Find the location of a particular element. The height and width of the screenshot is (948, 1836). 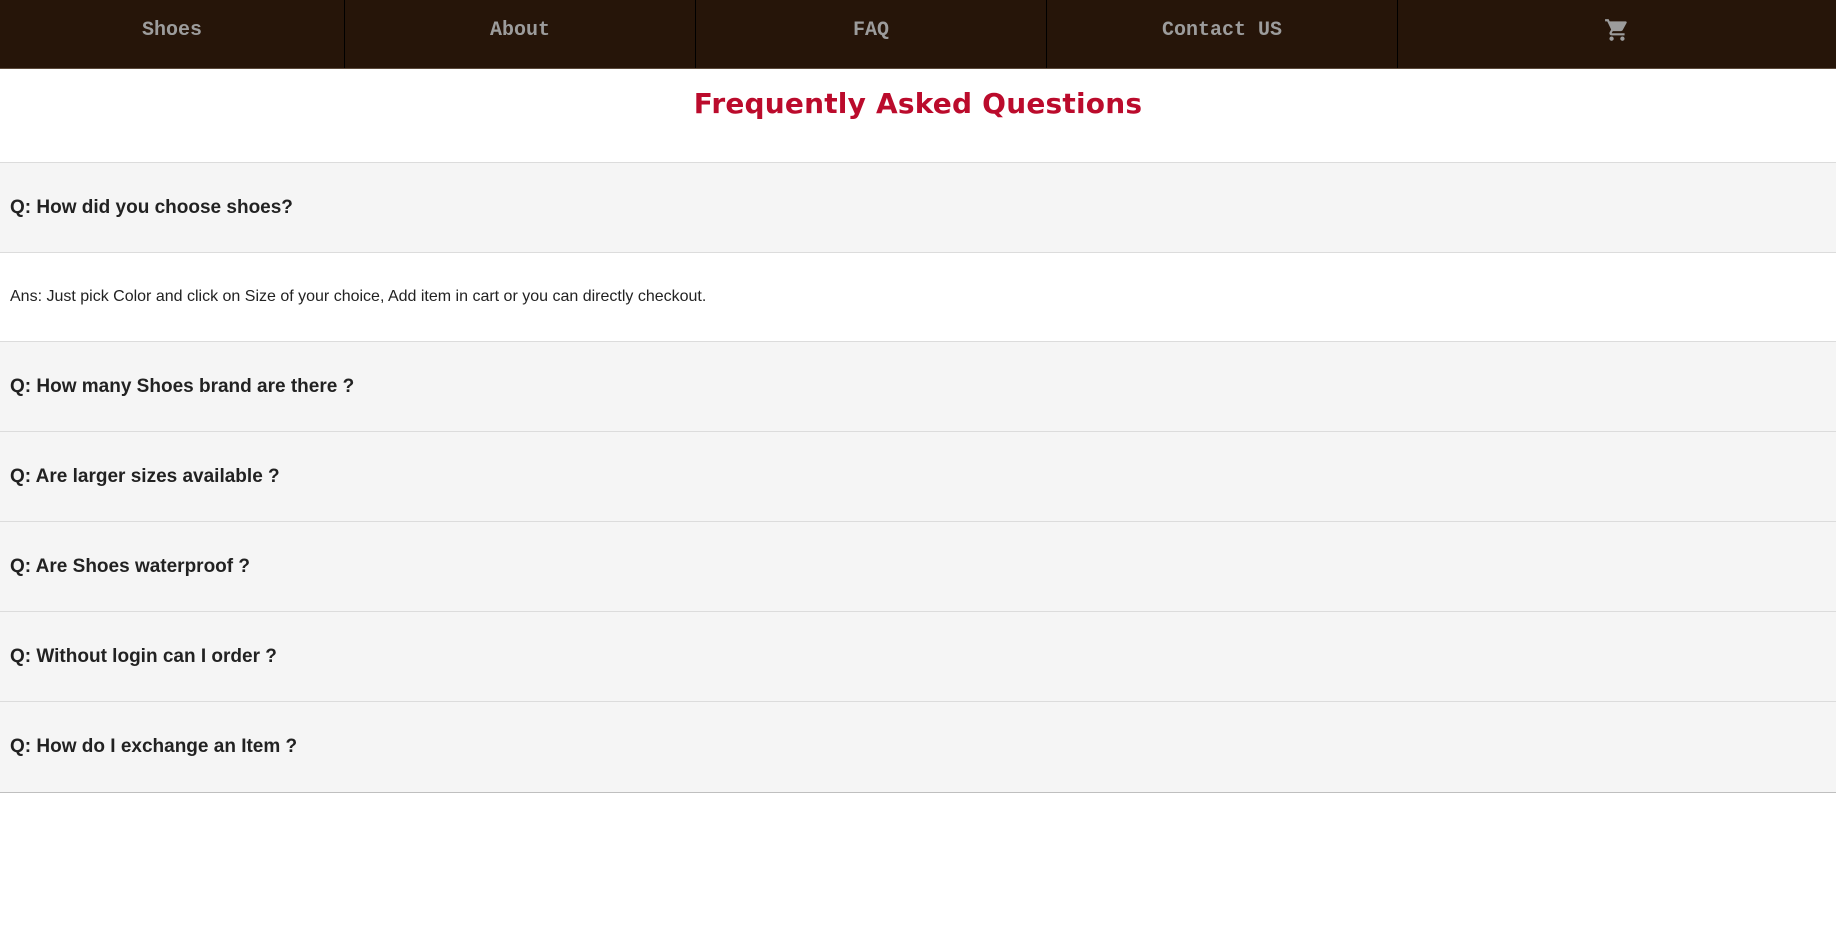

faq-question: Q: Are Shoes waterproof ? is located at coordinates (918, 567).